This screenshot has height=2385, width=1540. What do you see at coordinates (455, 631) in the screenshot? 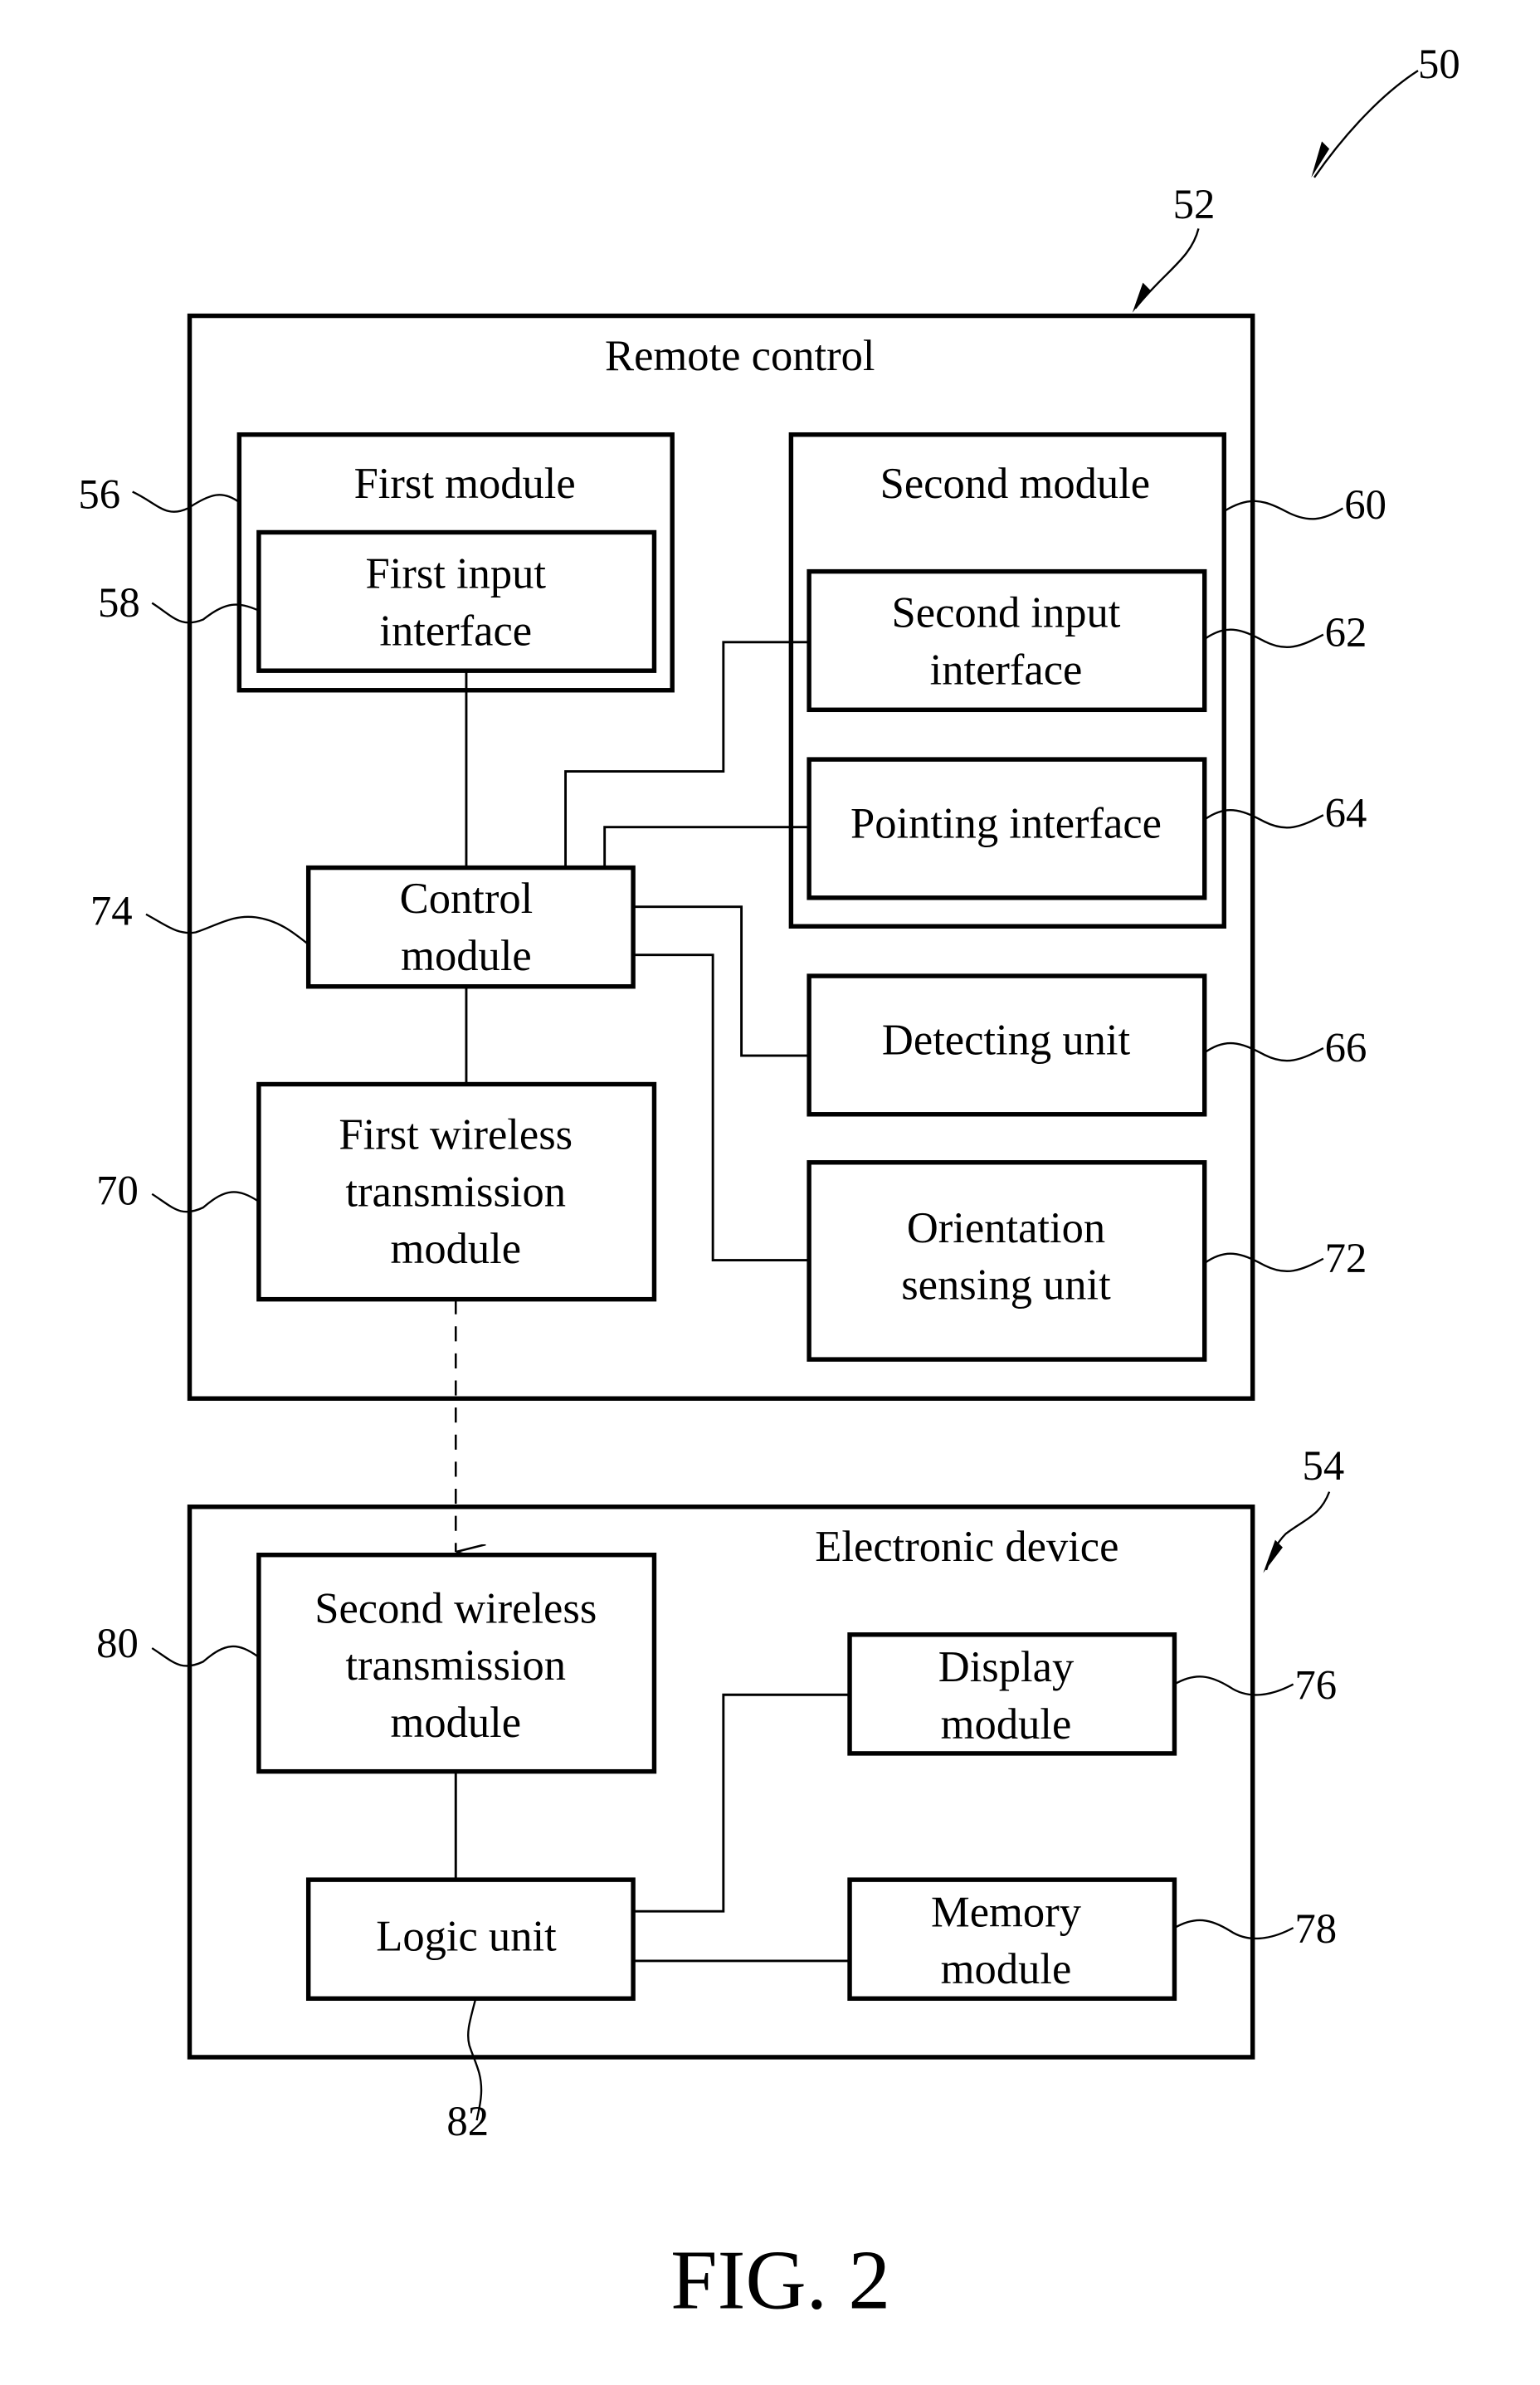
I see `first-input-interface-line2: interface` at bounding box center [455, 631].